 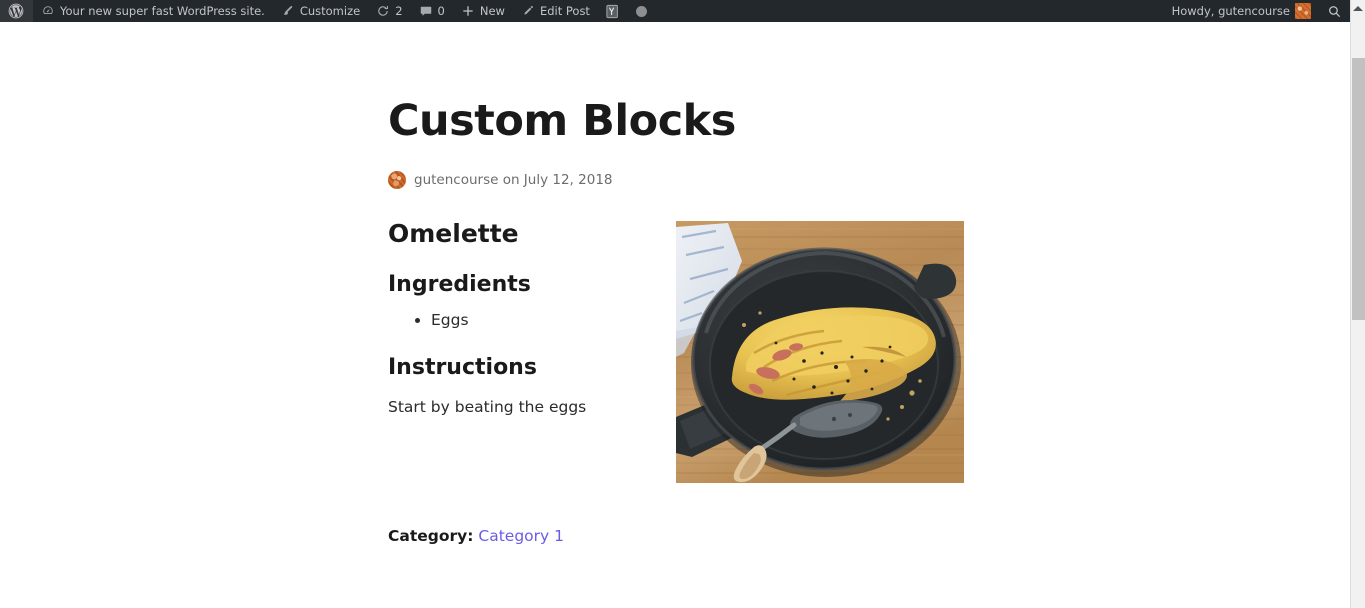 What do you see at coordinates (1358, 189) in the screenshot?
I see `scrollbar-thumb` at bounding box center [1358, 189].